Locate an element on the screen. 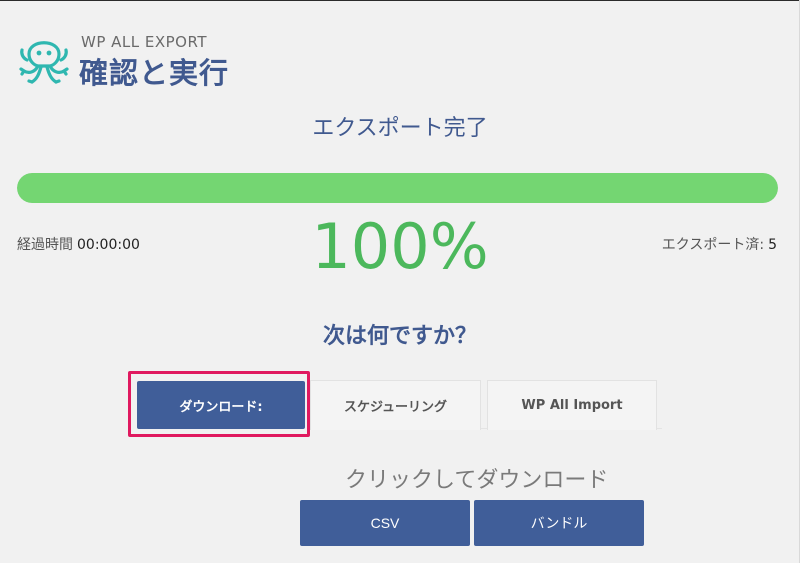 The image size is (800, 563). bundle-download-button: バンドル is located at coordinates (559, 523).